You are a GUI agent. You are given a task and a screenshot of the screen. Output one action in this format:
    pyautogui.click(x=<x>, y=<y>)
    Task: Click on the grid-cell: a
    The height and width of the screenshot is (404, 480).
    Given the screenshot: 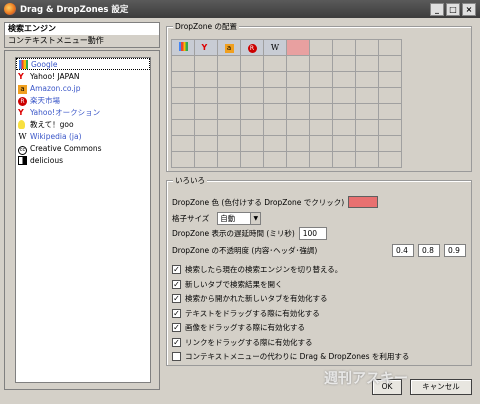 What is the action you would take?
    pyautogui.click(x=229, y=48)
    